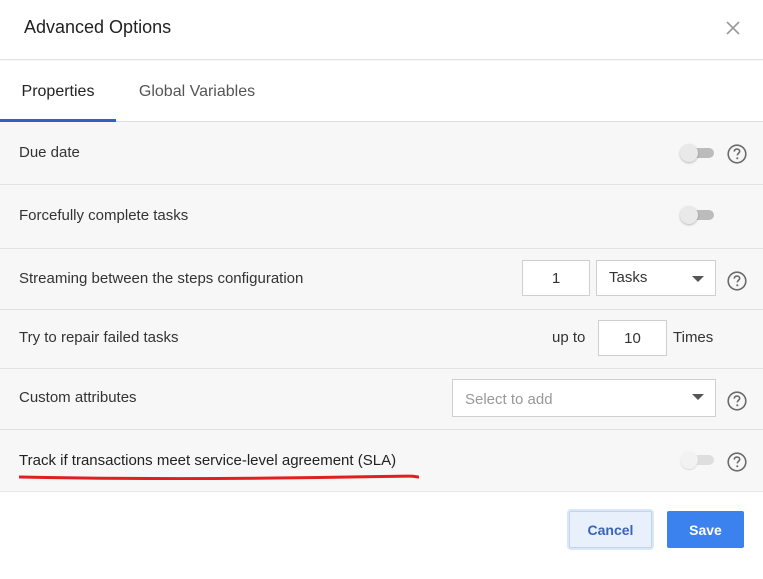 The height and width of the screenshot is (579, 763). What do you see at coordinates (381, 217) in the screenshot?
I see `row-force-complete: Forcefully complete tasks` at bounding box center [381, 217].